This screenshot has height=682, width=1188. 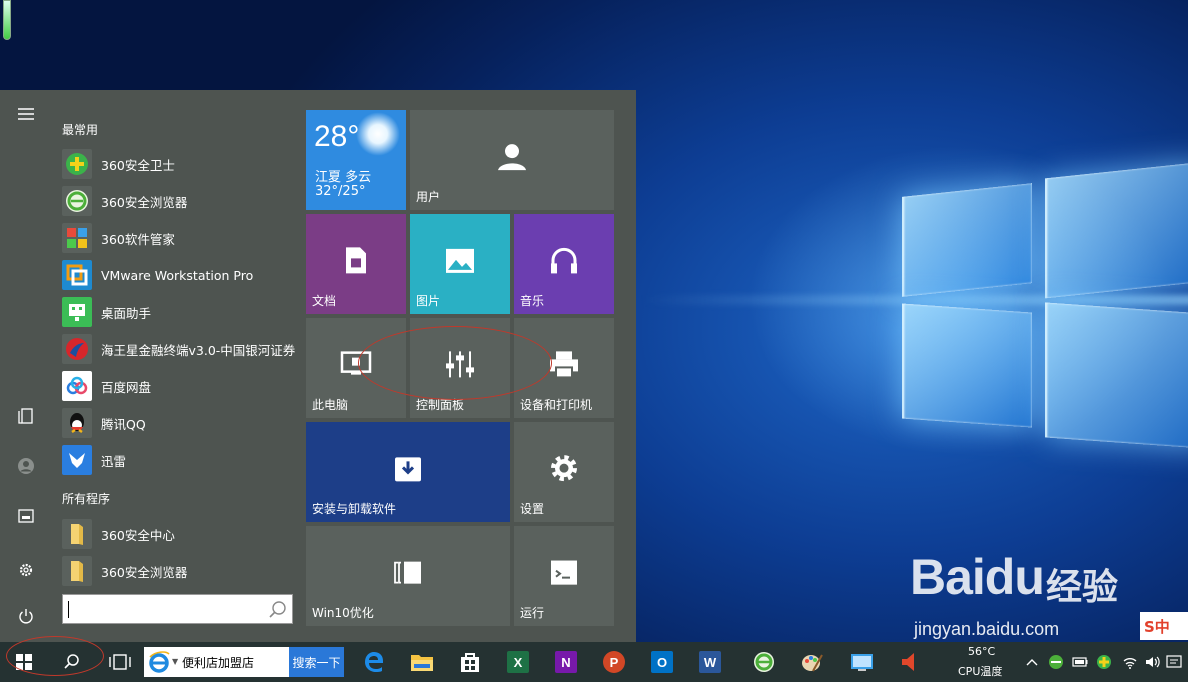 I want to click on tile-run: 运行, so click(x=564, y=576).